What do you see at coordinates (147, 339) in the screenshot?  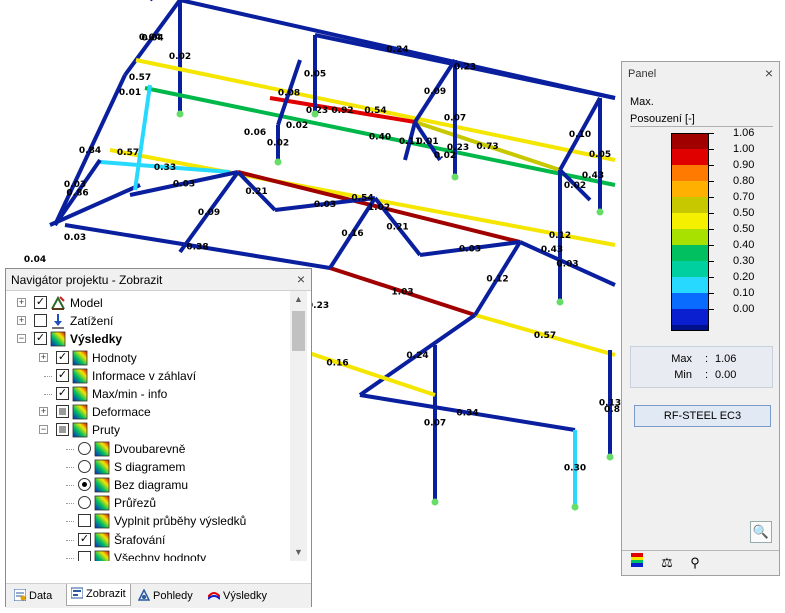 I see `tree-item: − ✓ Výsledky` at bounding box center [147, 339].